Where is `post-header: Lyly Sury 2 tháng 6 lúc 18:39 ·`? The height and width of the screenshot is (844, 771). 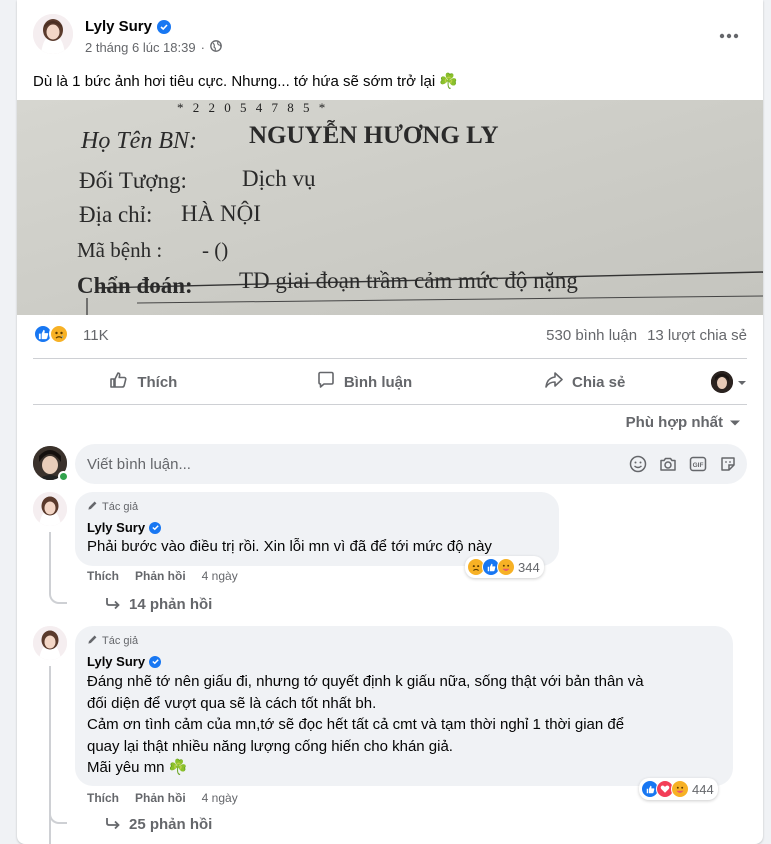
post-header: Lyly Sury 2 tháng 6 lúc 18:39 · is located at coordinates (390, 36).